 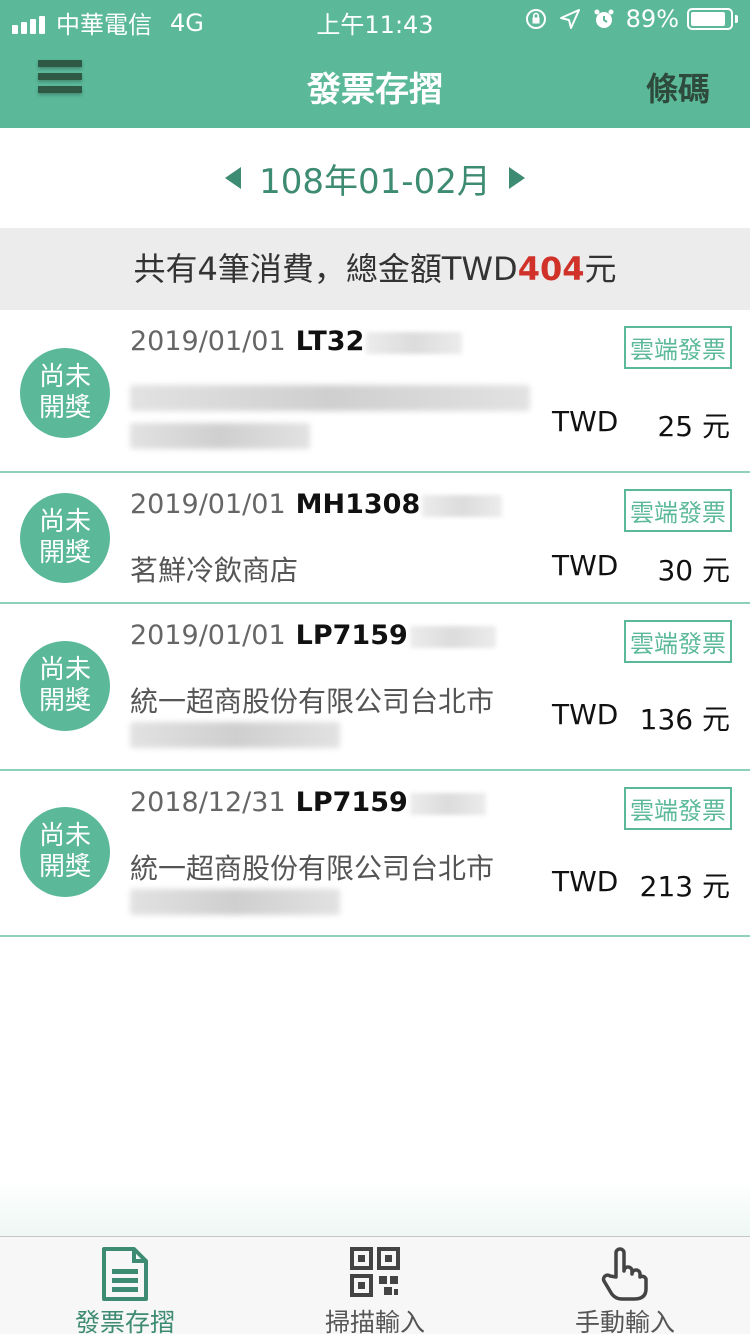 I want to click on tab-manual-input: 手動輸入, so click(x=625, y=1285).